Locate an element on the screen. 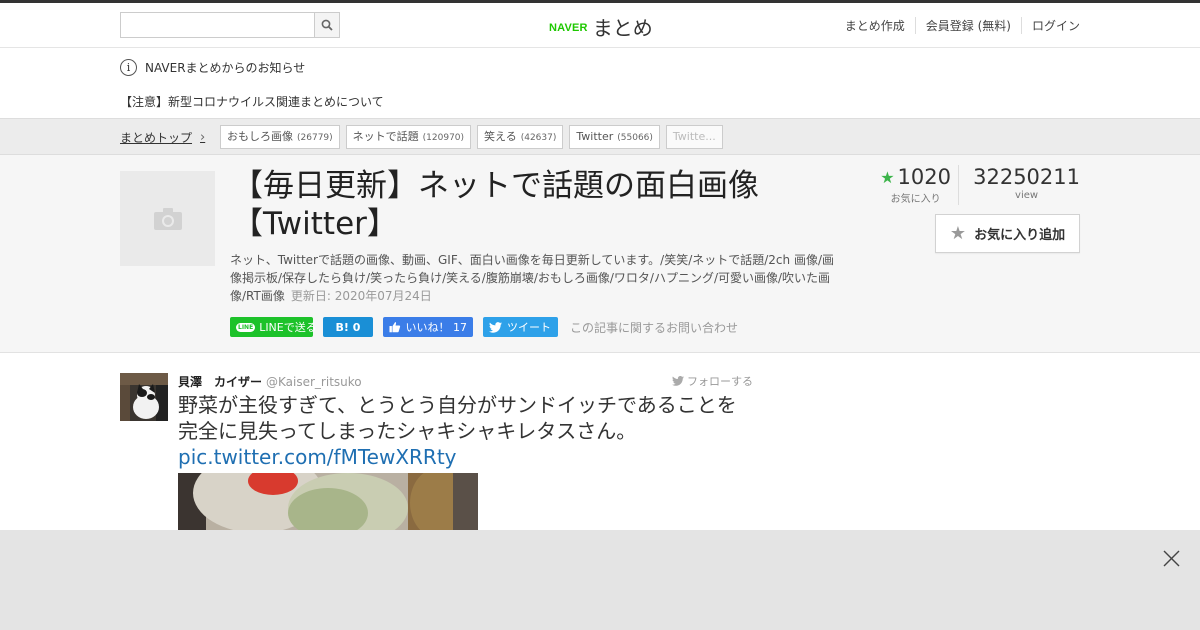  tweet-label: ツイート is located at coordinates (529, 327).